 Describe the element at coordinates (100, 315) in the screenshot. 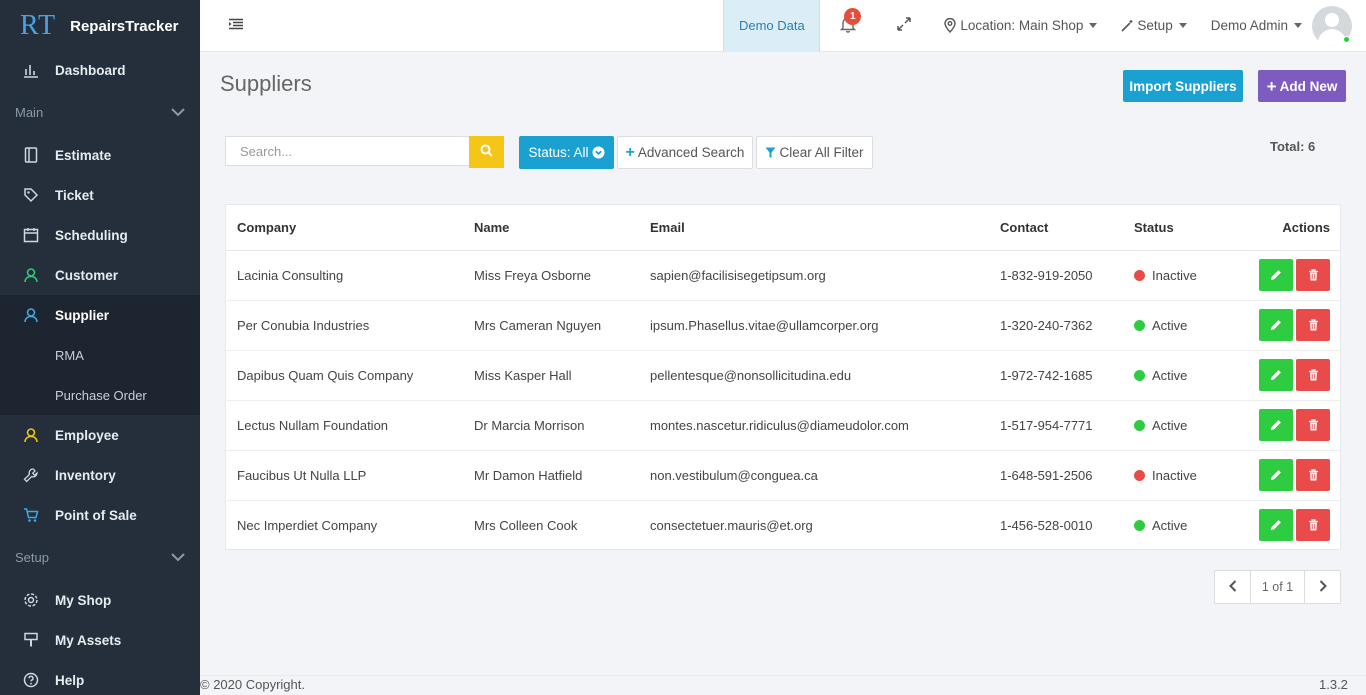

I see `sidebar-item-supplier: Supplier` at that location.